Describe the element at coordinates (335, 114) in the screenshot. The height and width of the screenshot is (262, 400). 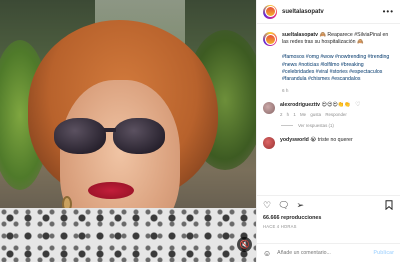
I see `reply-button: Responder` at that location.